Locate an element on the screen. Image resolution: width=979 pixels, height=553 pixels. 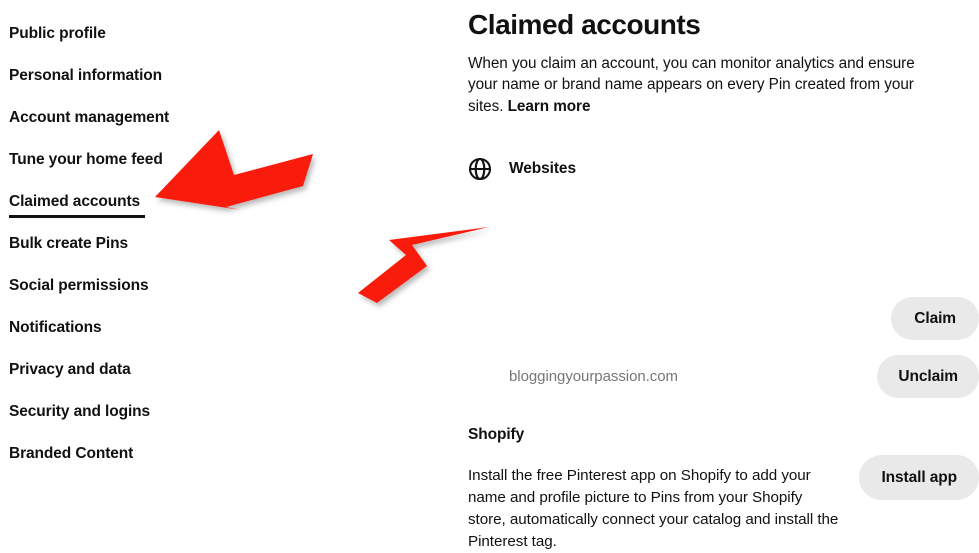
sidebar-item-claimed-accounts: Claimed accounts is located at coordinates (170, 202).